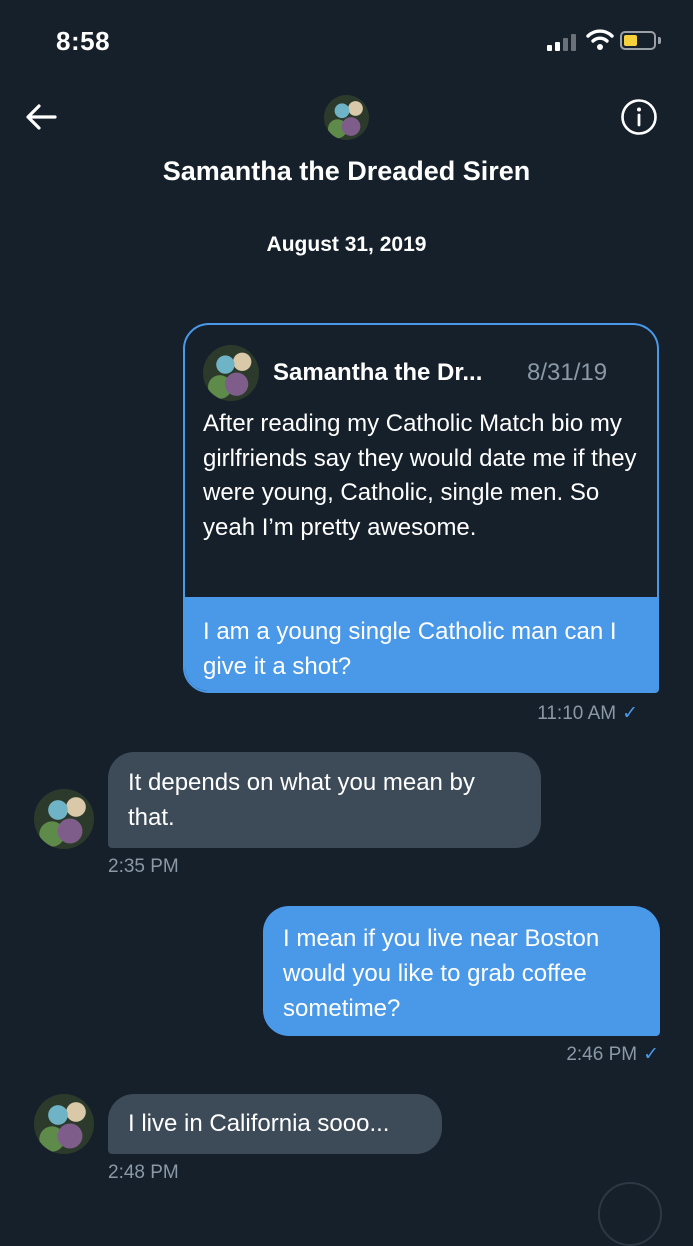 The image size is (693, 1246). What do you see at coordinates (638, 40) in the screenshot?
I see `battery-icon` at bounding box center [638, 40].